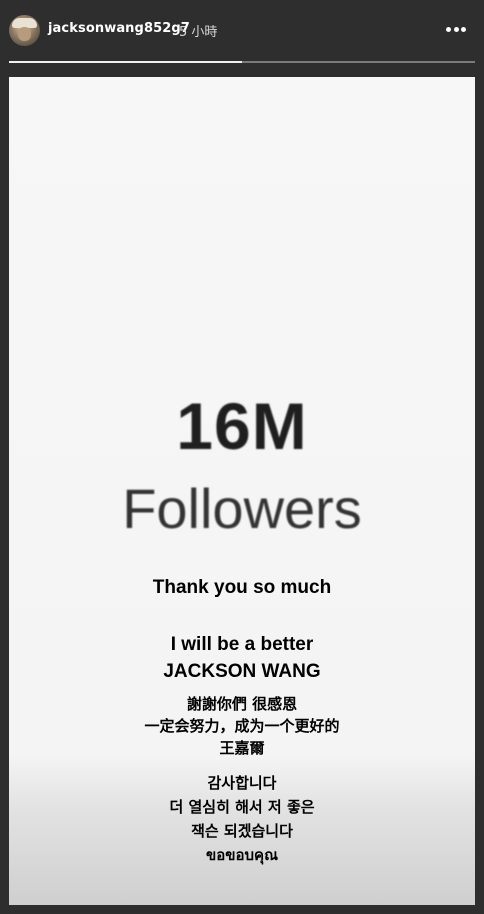  What do you see at coordinates (242, 508) in the screenshot?
I see `follower-label: Followers` at bounding box center [242, 508].